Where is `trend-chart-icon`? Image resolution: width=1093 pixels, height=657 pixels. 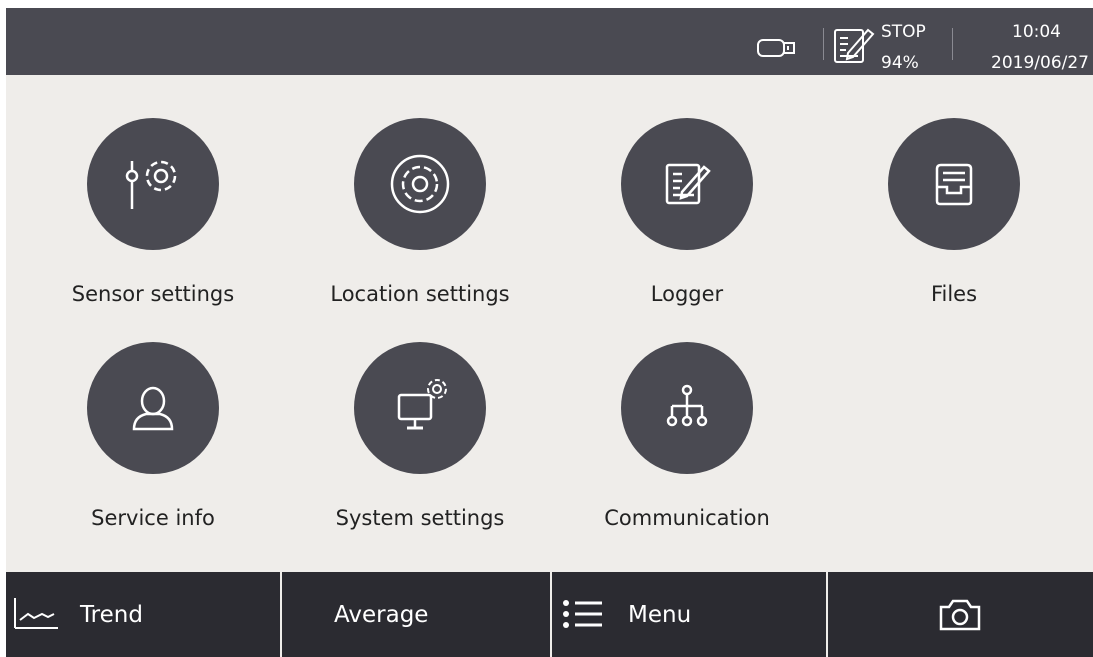 trend-chart-icon is located at coordinates (36, 613).